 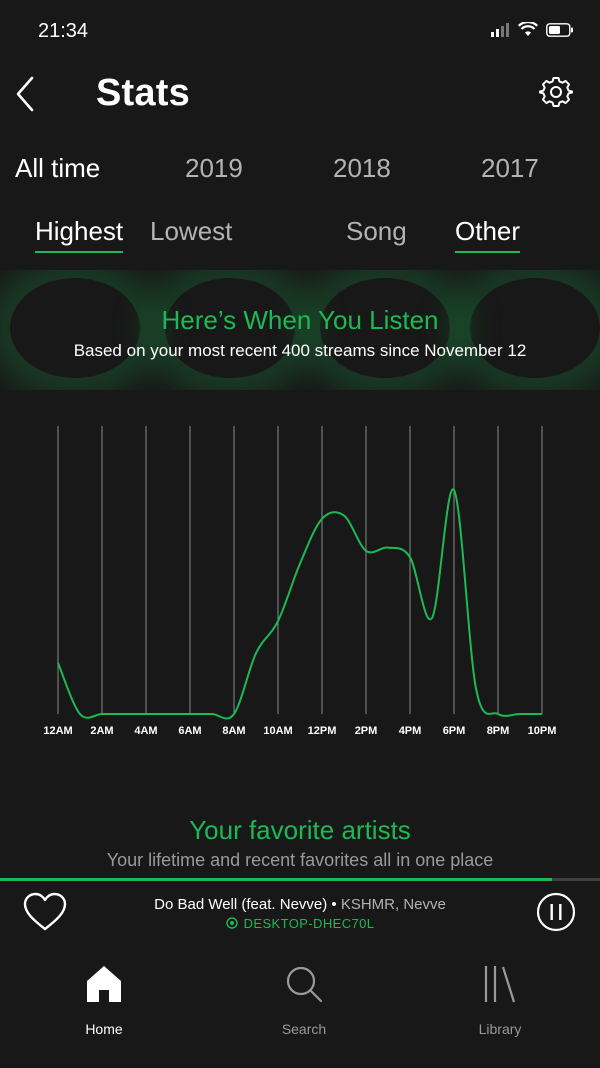 I want to click on filter-song: Song, so click(x=376, y=233).